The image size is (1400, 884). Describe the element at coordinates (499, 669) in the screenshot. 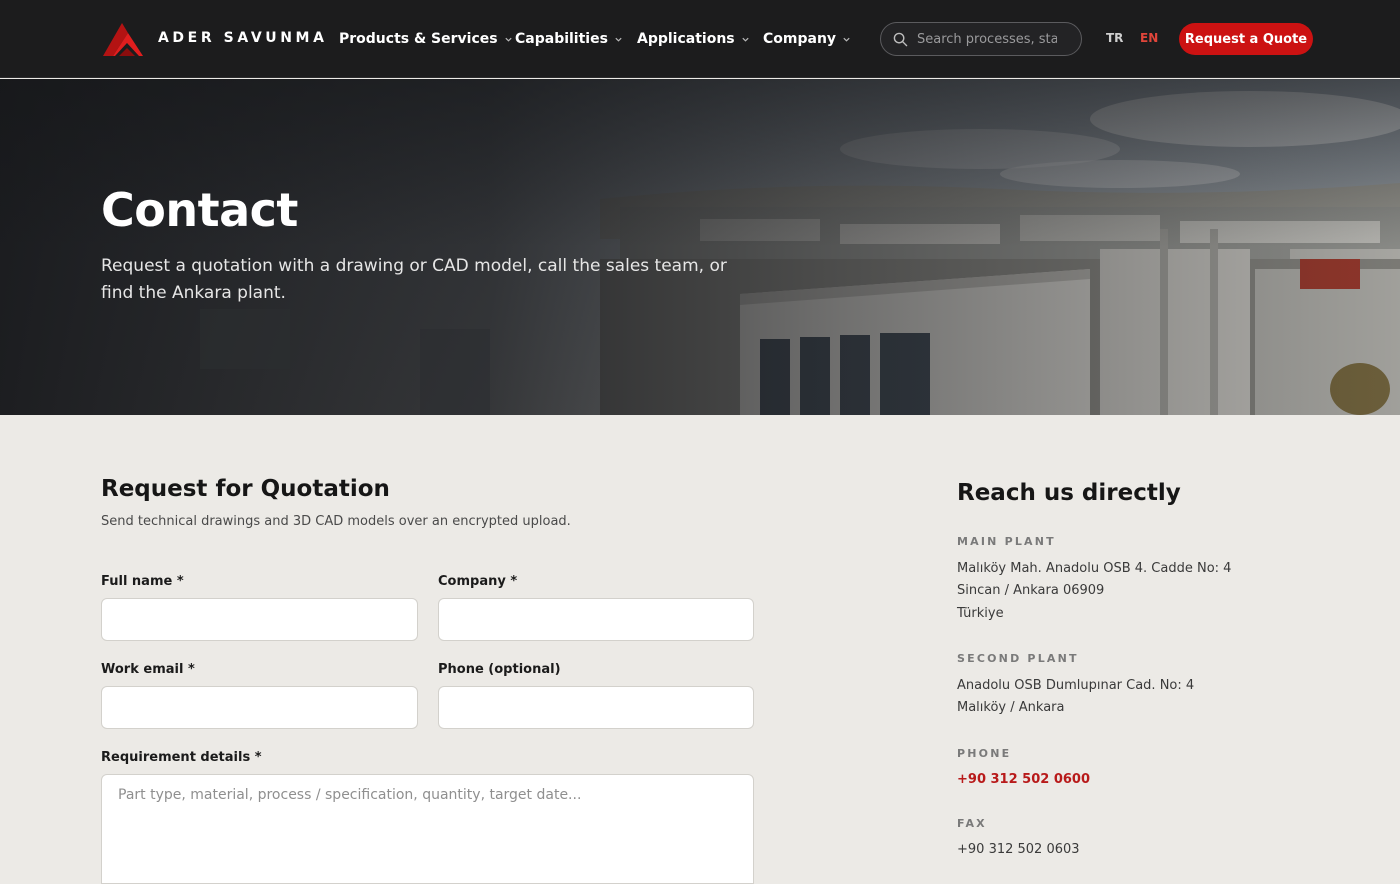

I see `phone-label: Phone (optional)` at that location.